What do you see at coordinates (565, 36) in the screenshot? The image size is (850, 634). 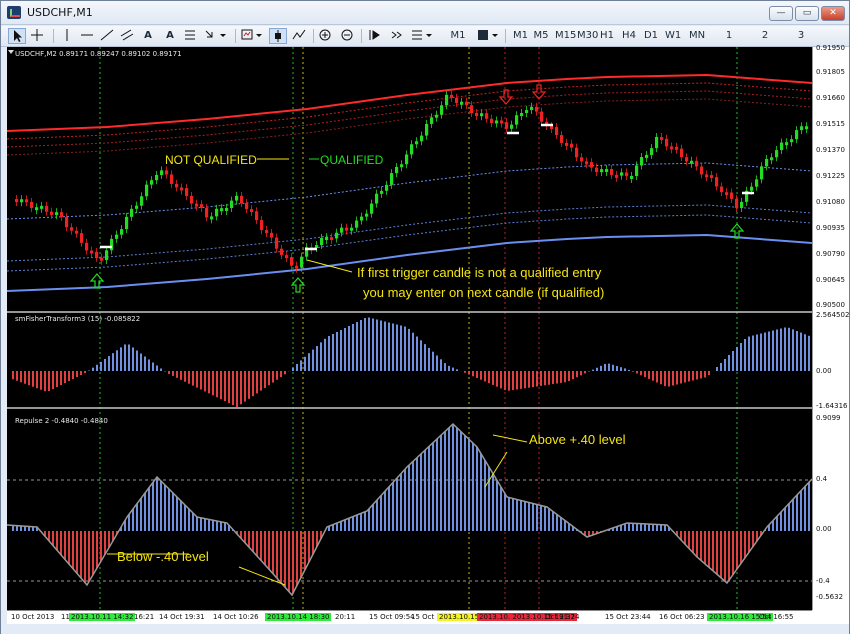 I see `period-m15-button: M15` at bounding box center [565, 36].